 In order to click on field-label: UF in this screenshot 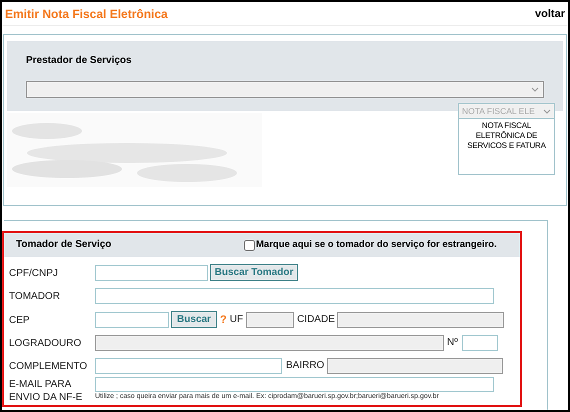, I will do `click(237, 320)`.